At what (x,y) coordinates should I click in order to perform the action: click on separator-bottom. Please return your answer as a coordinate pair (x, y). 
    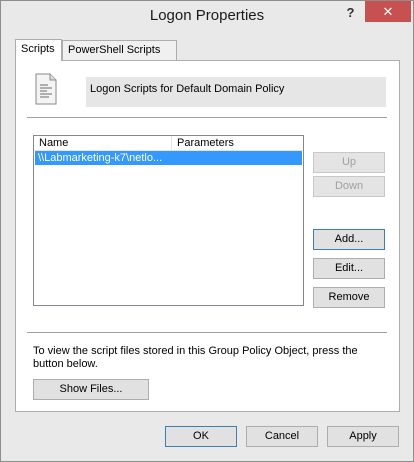
    Looking at the image, I should click on (207, 332).